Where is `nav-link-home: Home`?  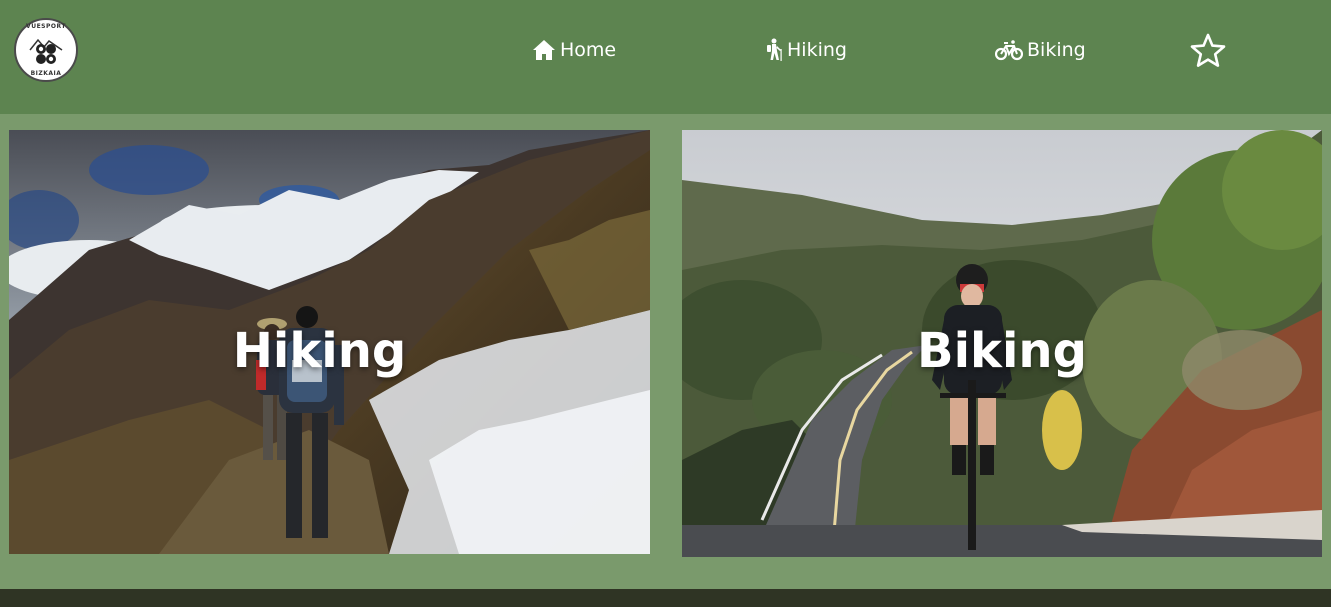
nav-link-home: Home is located at coordinates (574, 50).